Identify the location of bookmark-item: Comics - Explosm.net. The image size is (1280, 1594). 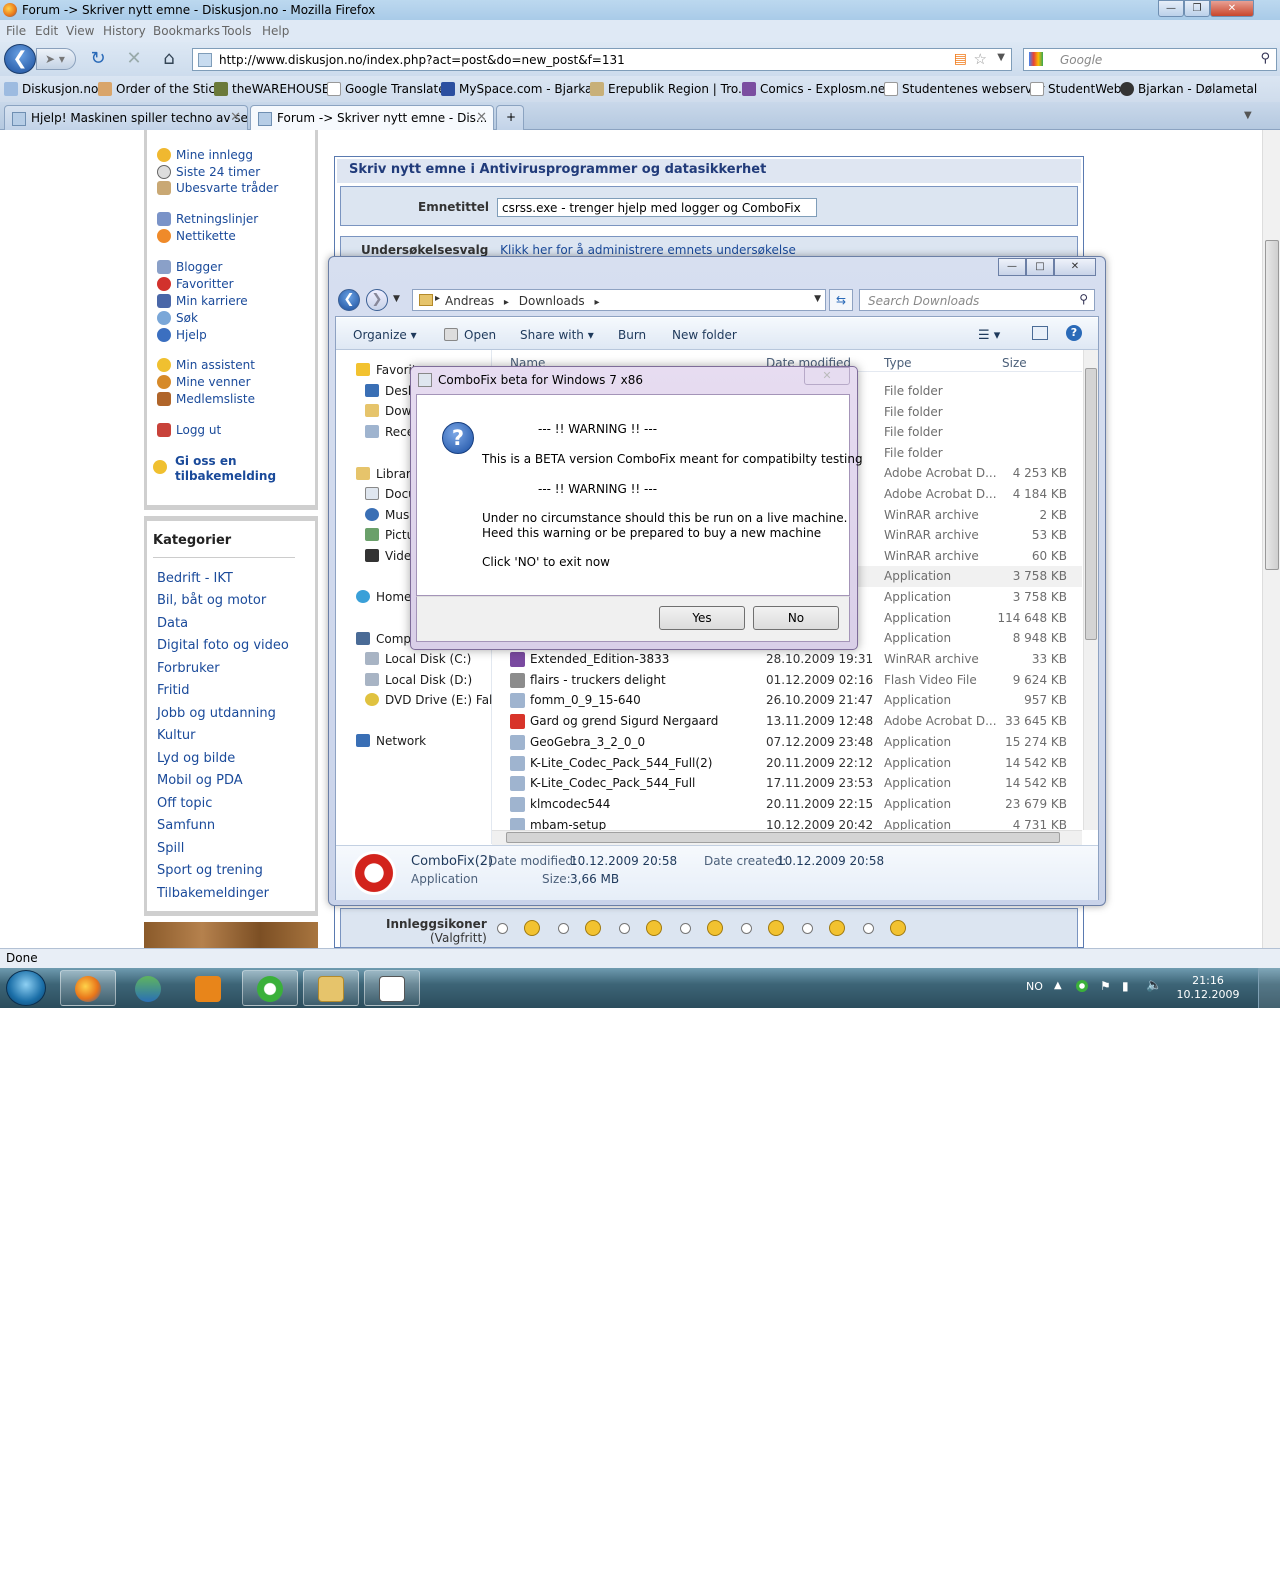
(816, 89).